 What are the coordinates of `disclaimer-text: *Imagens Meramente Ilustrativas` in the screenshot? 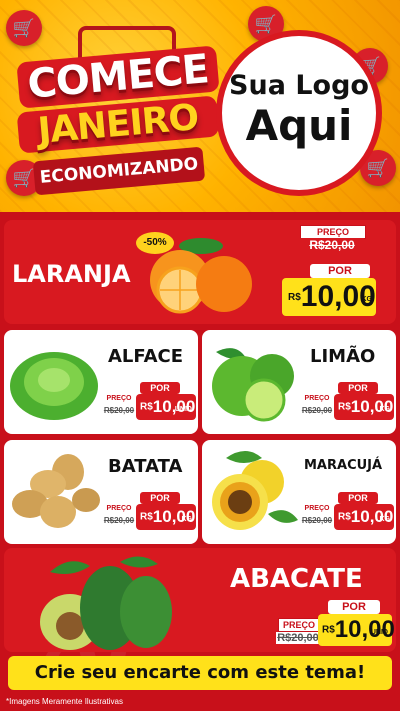 It's located at (64, 701).